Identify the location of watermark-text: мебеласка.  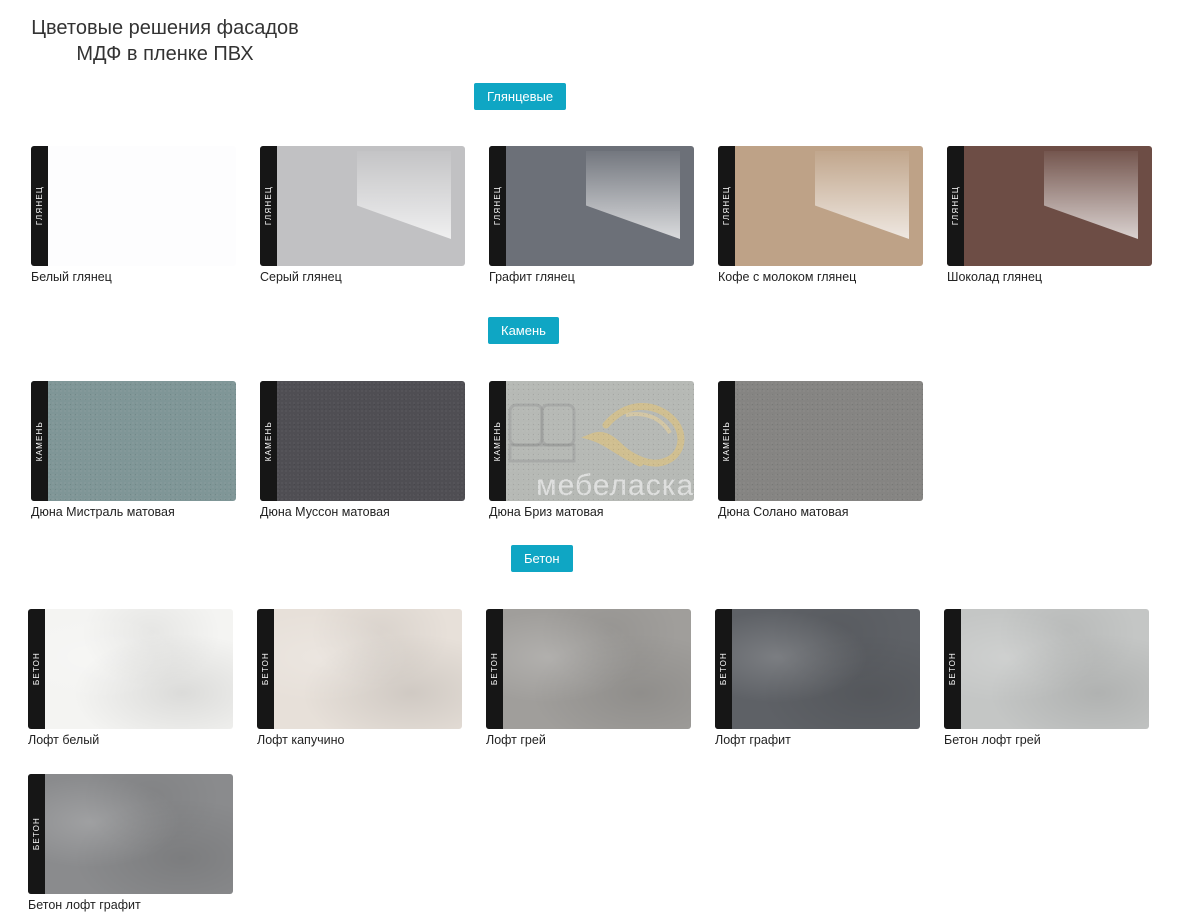
(615, 485).